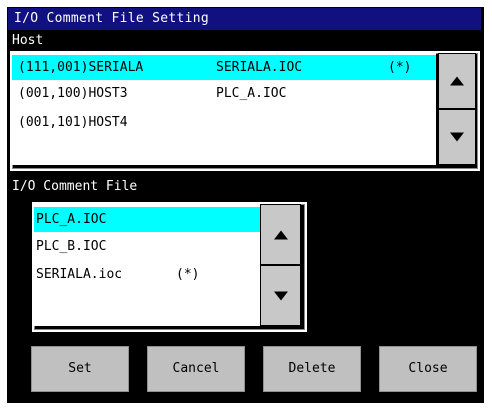  I want to click on comment-file-list-content: PLC_A.IOC PLC_B.IOC SERIALA.ioc (*), so click(147, 265).